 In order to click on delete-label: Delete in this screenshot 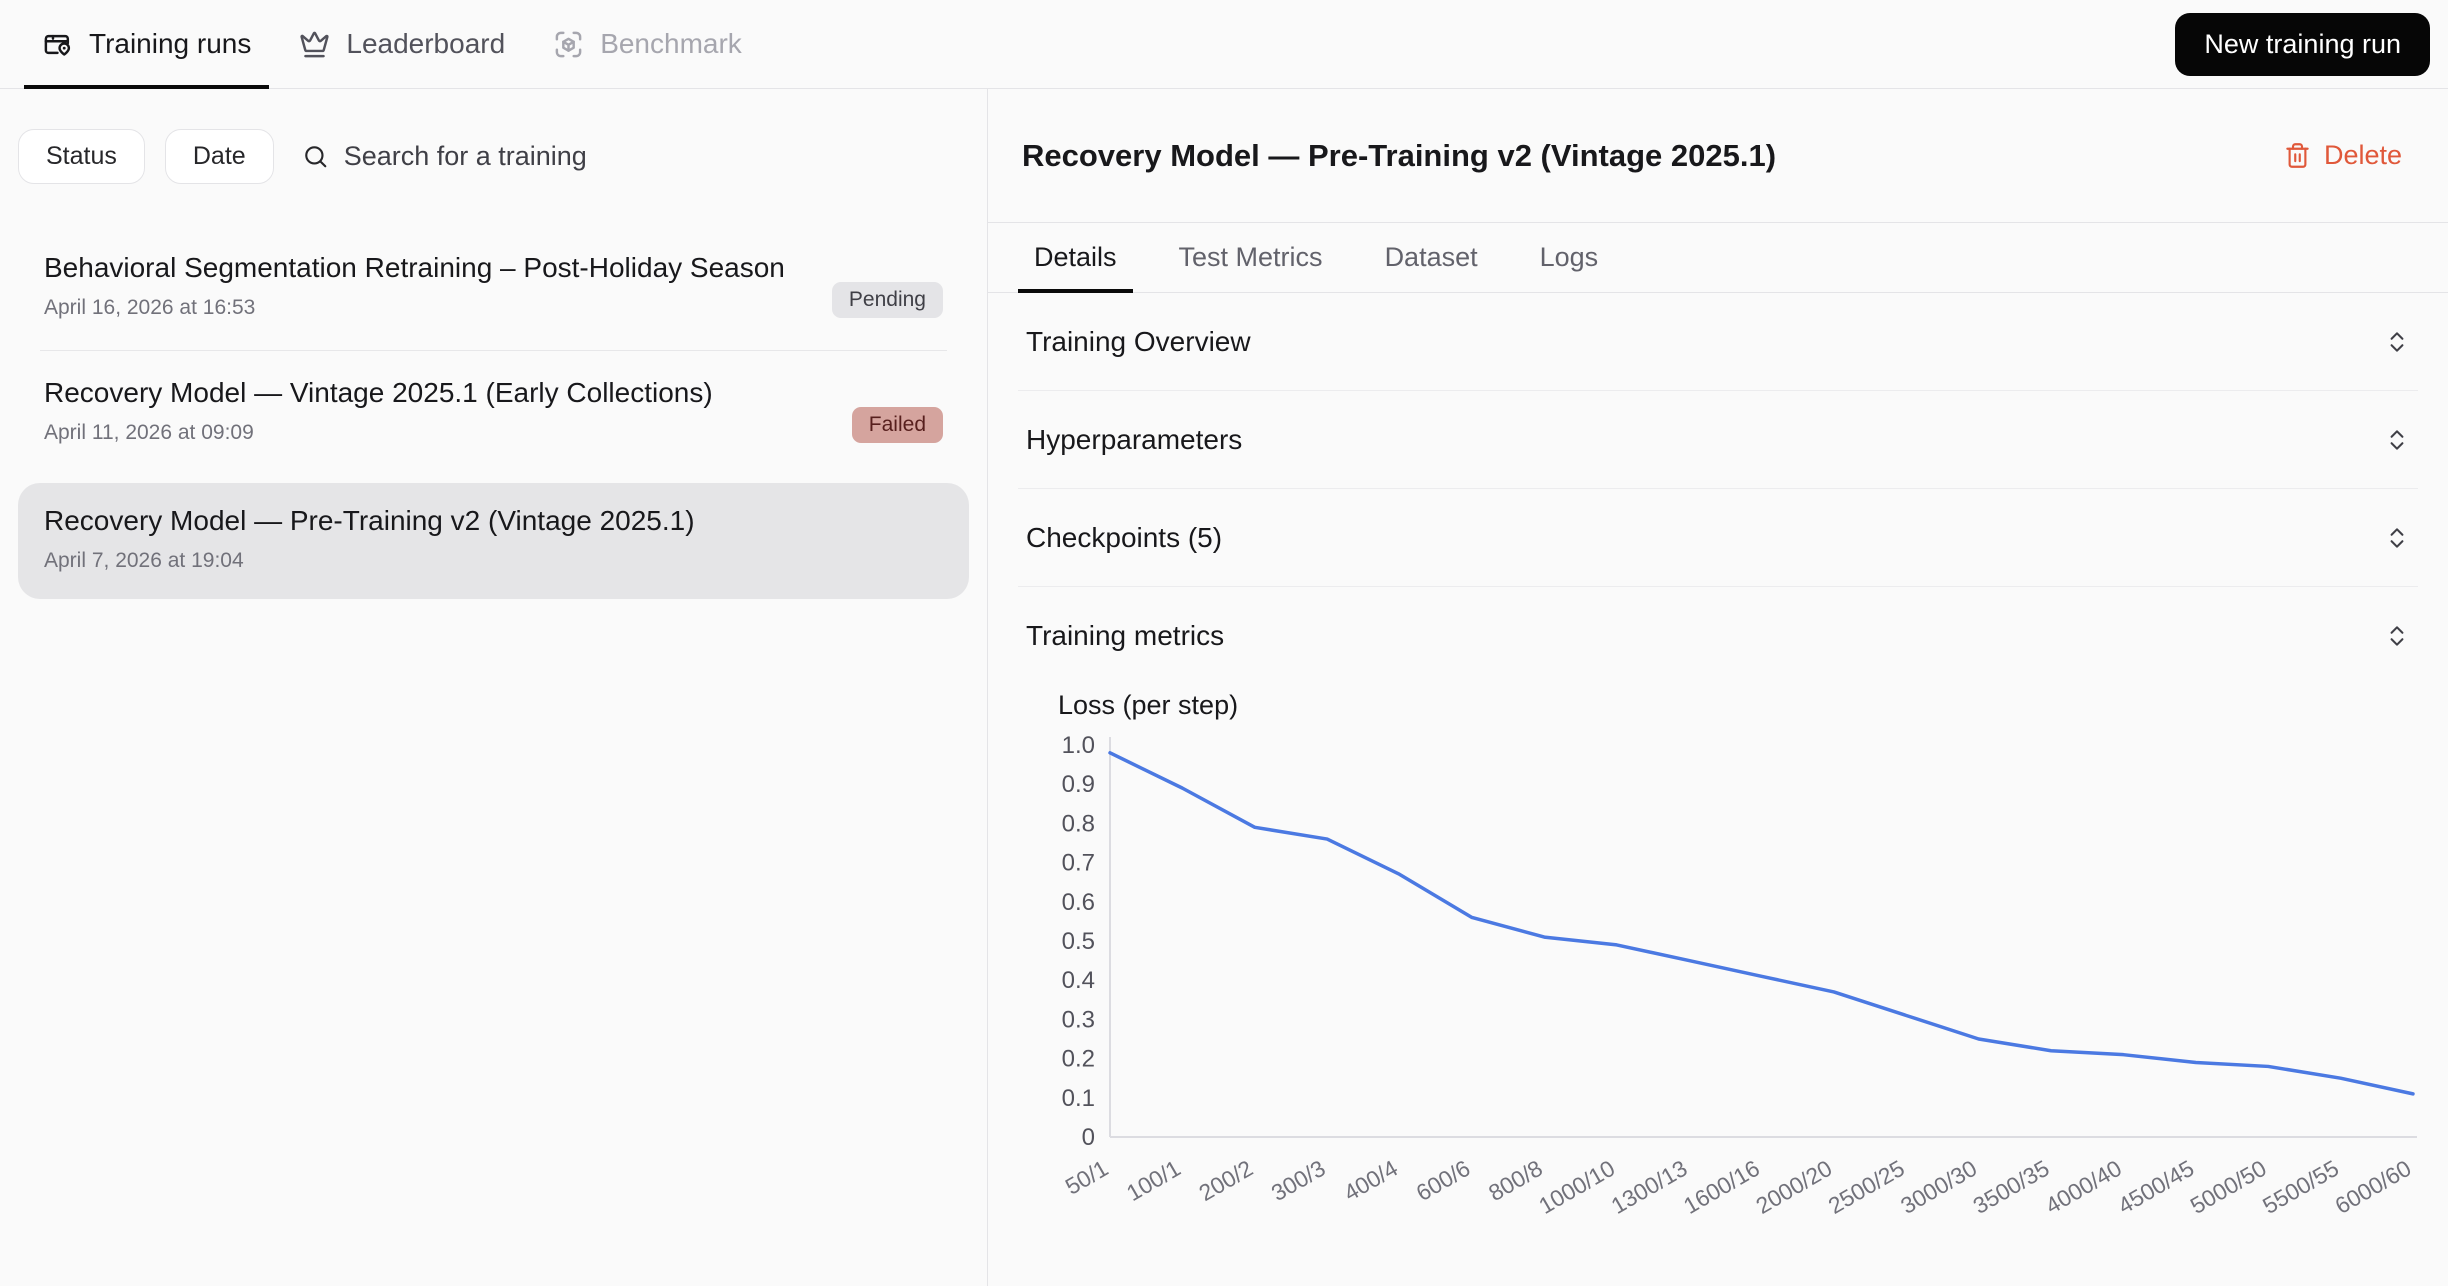, I will do `click(2362, 155)`.